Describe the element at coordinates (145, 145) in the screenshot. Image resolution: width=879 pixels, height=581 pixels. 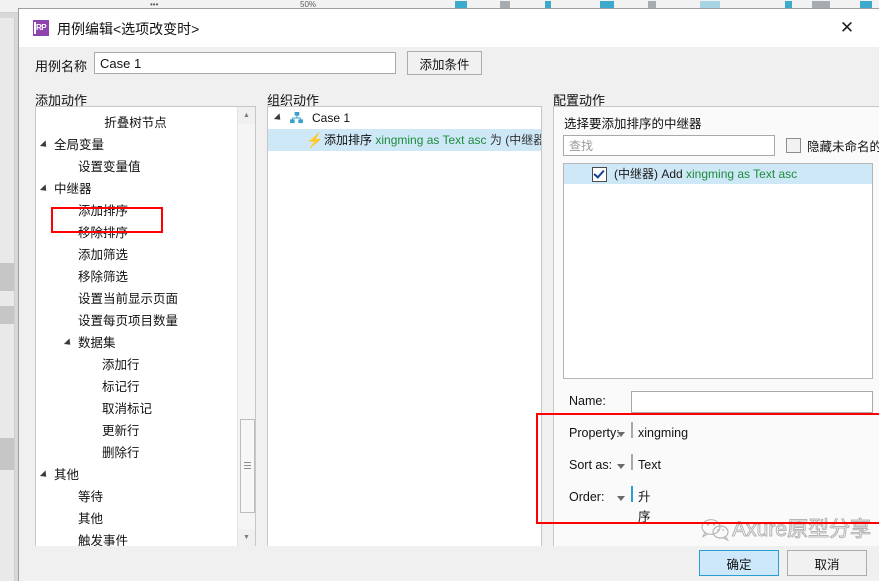
I see `action-tree-item-0: 全局变量` at that location.